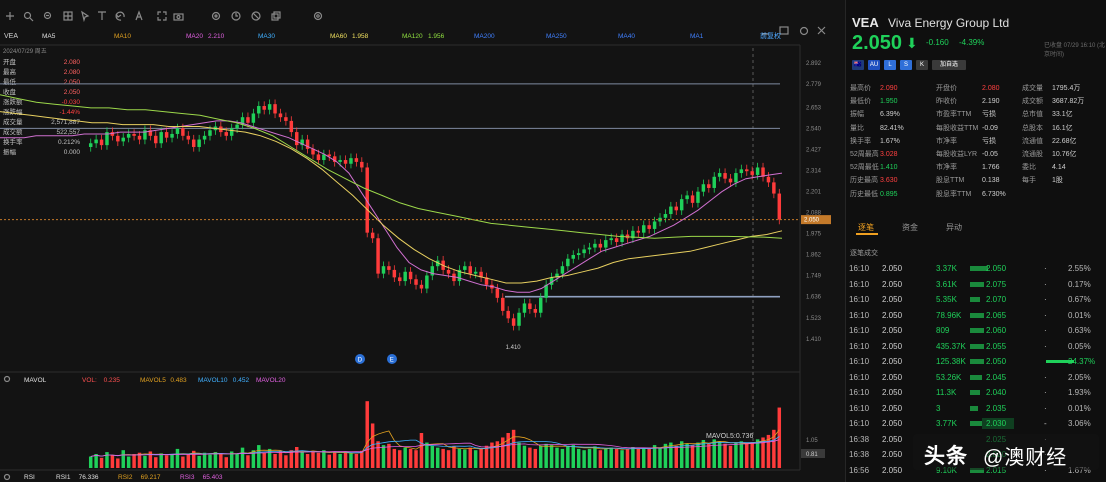 This screenshot has width=1106, height=482. Describe the element at coordinates (85, 16) in the screenshot. I see `cursor-icon` at that location.